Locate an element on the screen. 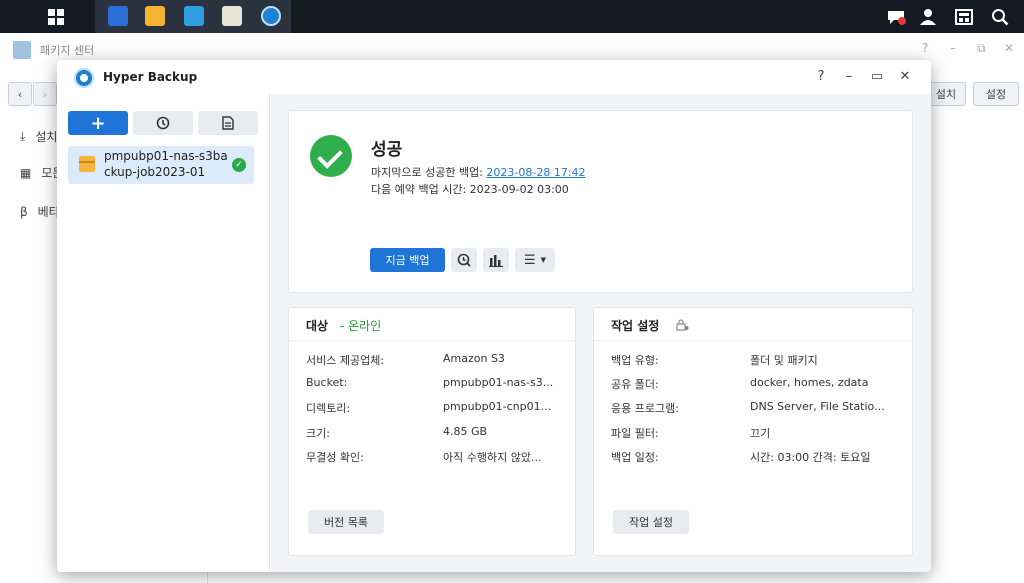  task-settings-header: 작업 설정 is located at coordinates (753, 324).